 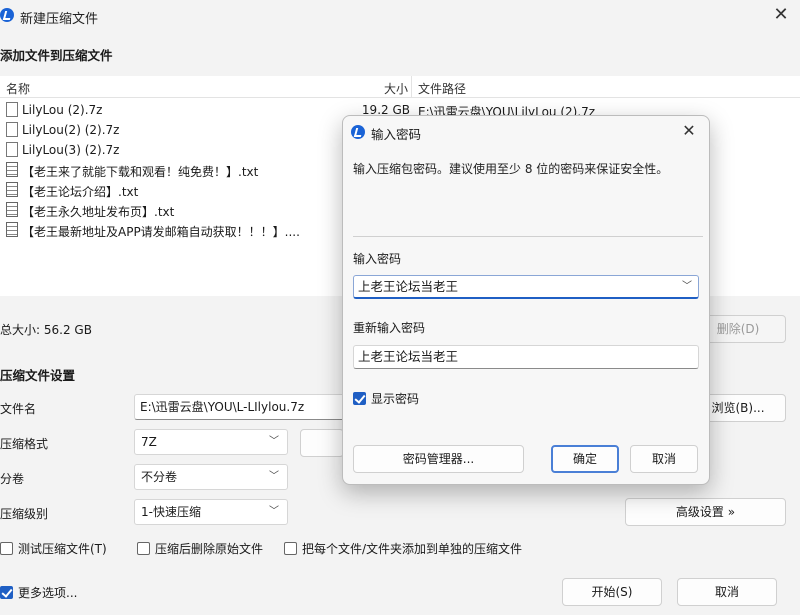 What do you see at coordinates (71, 130) in the screenshot?
I see `file-name: LilyLou(2) (2).7z` at bounding box center [71, 130].